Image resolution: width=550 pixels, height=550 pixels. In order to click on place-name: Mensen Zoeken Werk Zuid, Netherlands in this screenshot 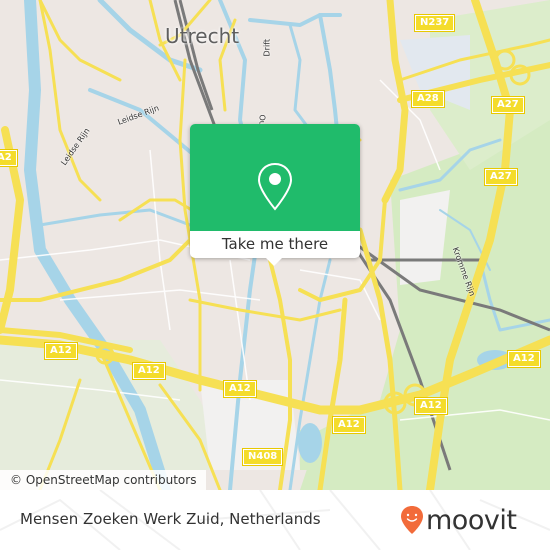, I will do `click(170, 519)`.